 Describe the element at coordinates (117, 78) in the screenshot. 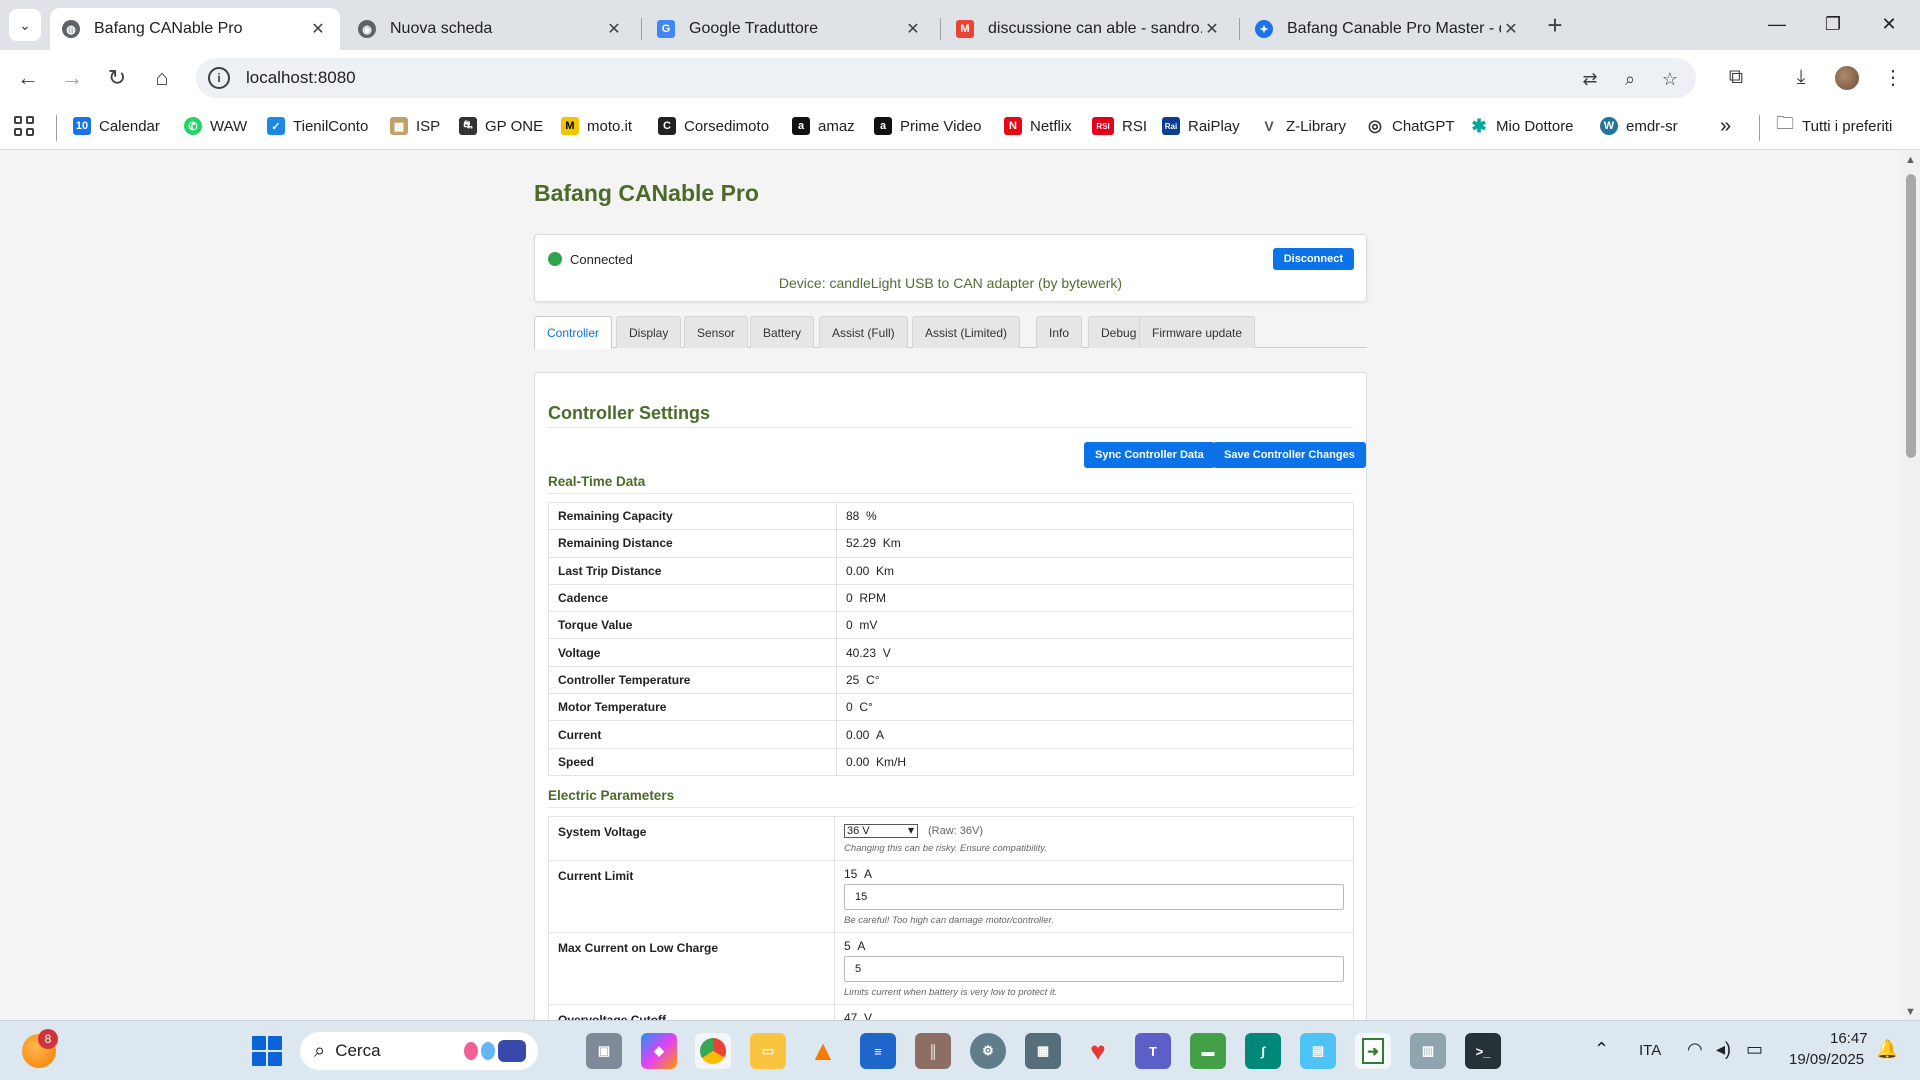

I see `reload-button: ↻` at that location.